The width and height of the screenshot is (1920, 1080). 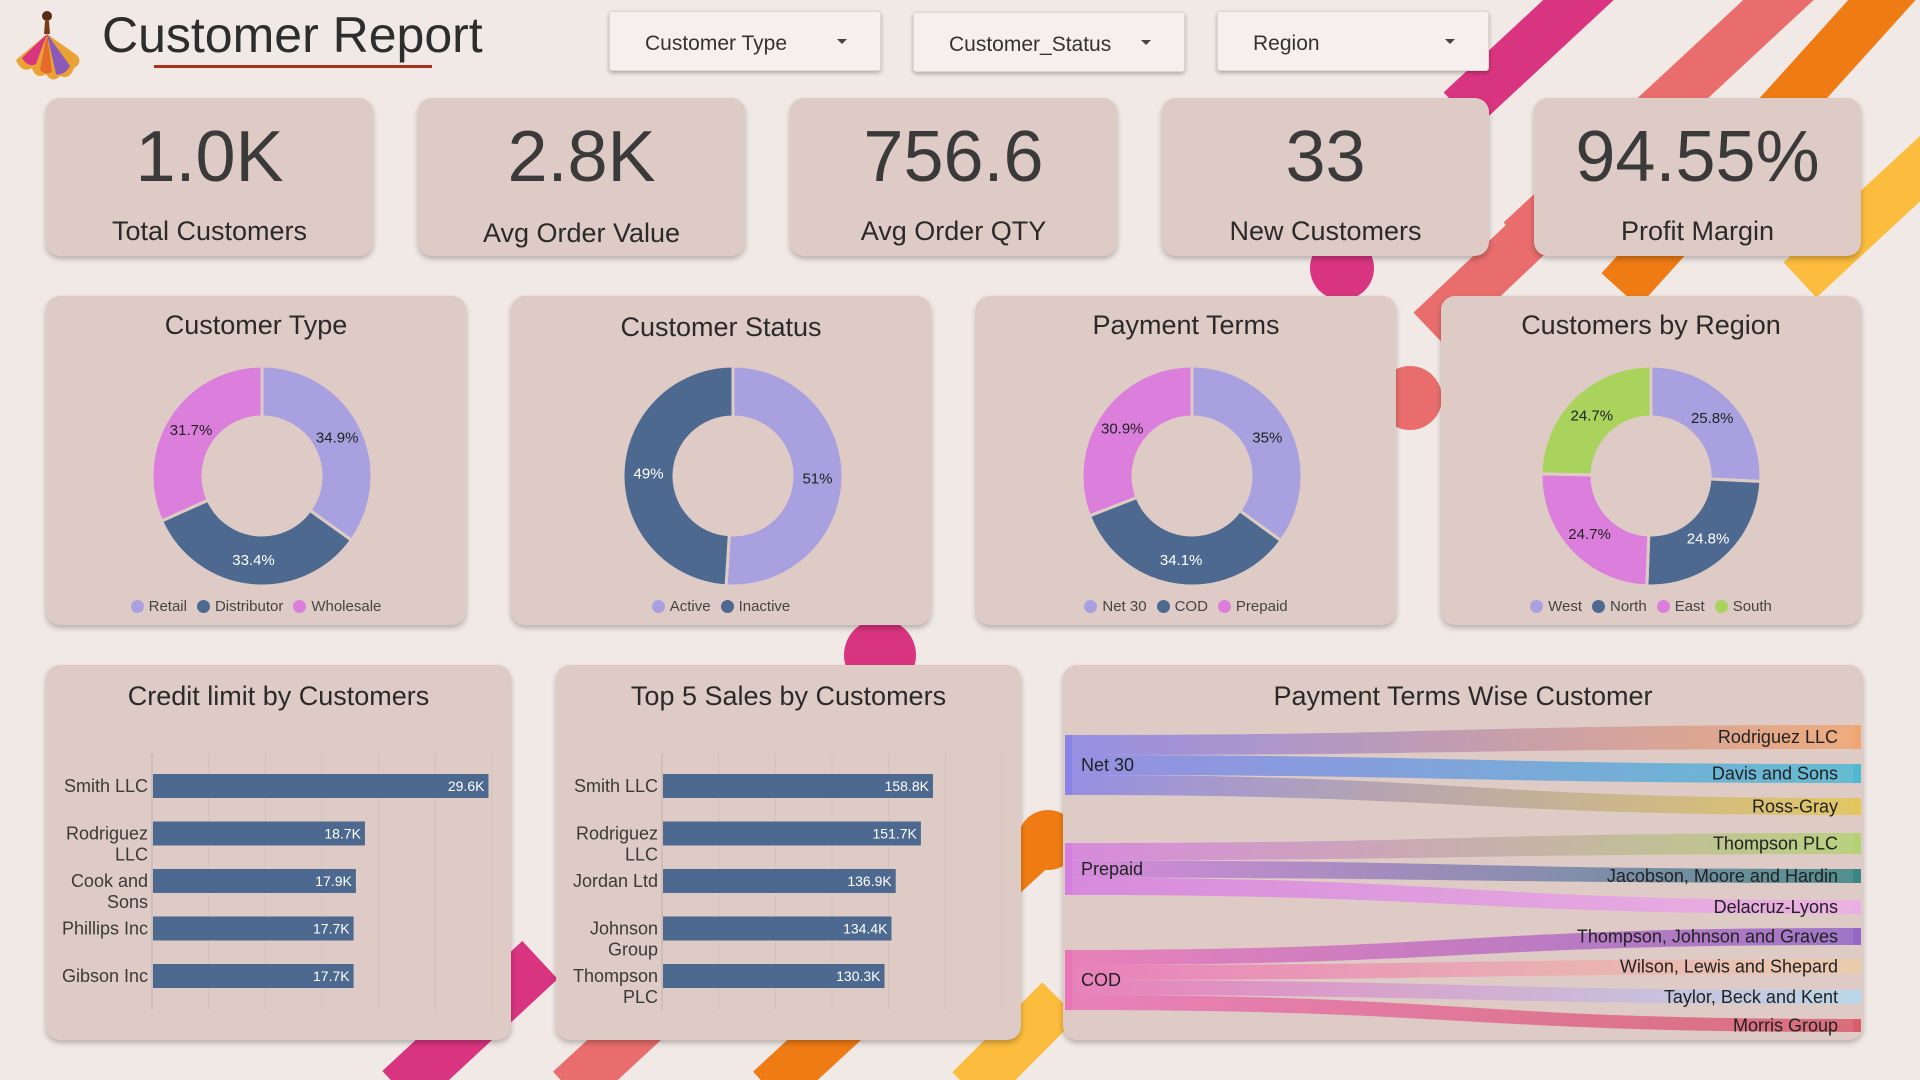 I want to click on chart-legend: Active Inactive, so click(x=721, y=606).